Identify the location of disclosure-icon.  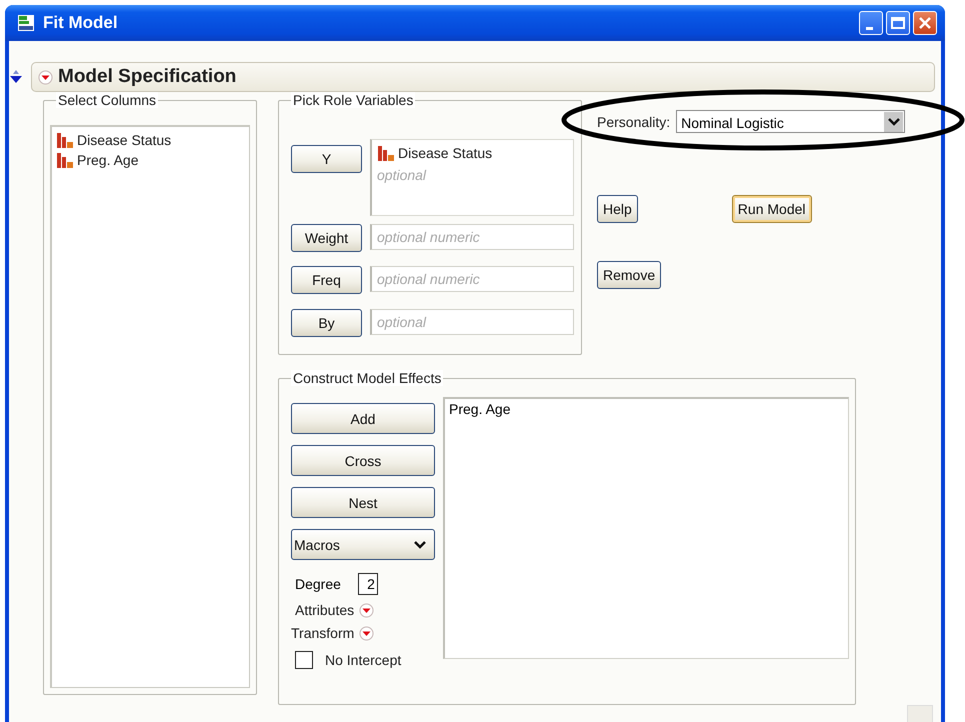
(16, 77).